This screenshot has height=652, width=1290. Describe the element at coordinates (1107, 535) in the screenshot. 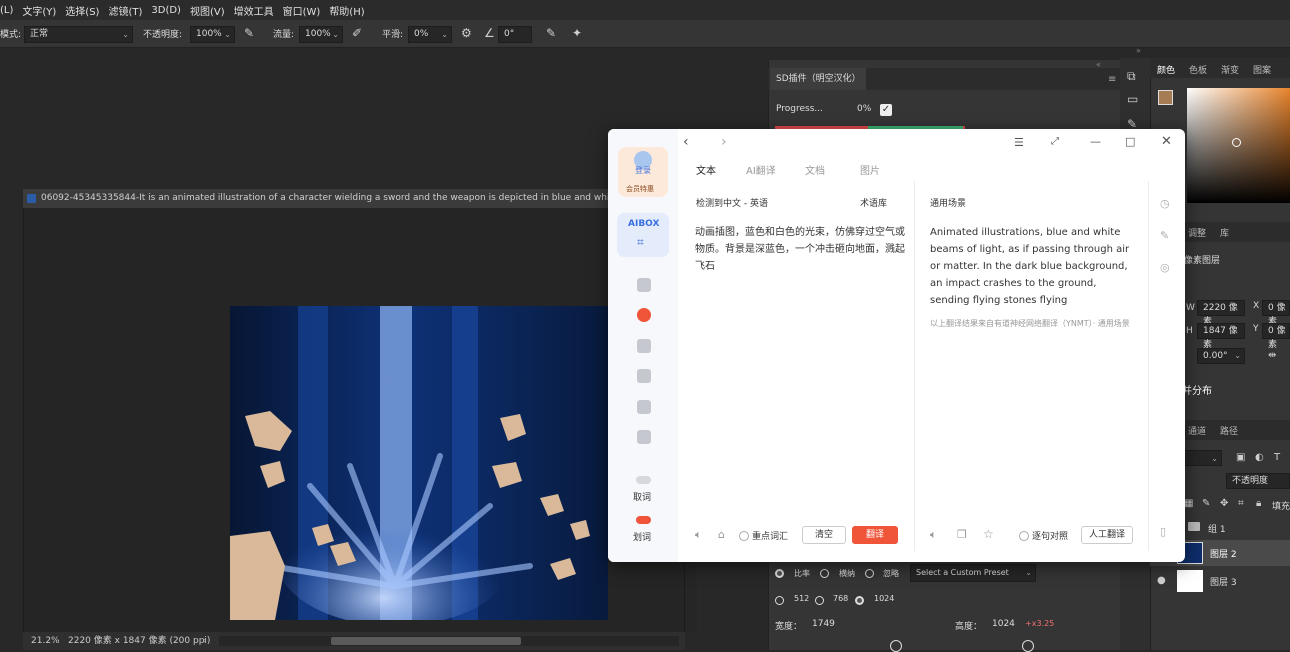

I see `human-translate-button: 人工翻译` at that location.